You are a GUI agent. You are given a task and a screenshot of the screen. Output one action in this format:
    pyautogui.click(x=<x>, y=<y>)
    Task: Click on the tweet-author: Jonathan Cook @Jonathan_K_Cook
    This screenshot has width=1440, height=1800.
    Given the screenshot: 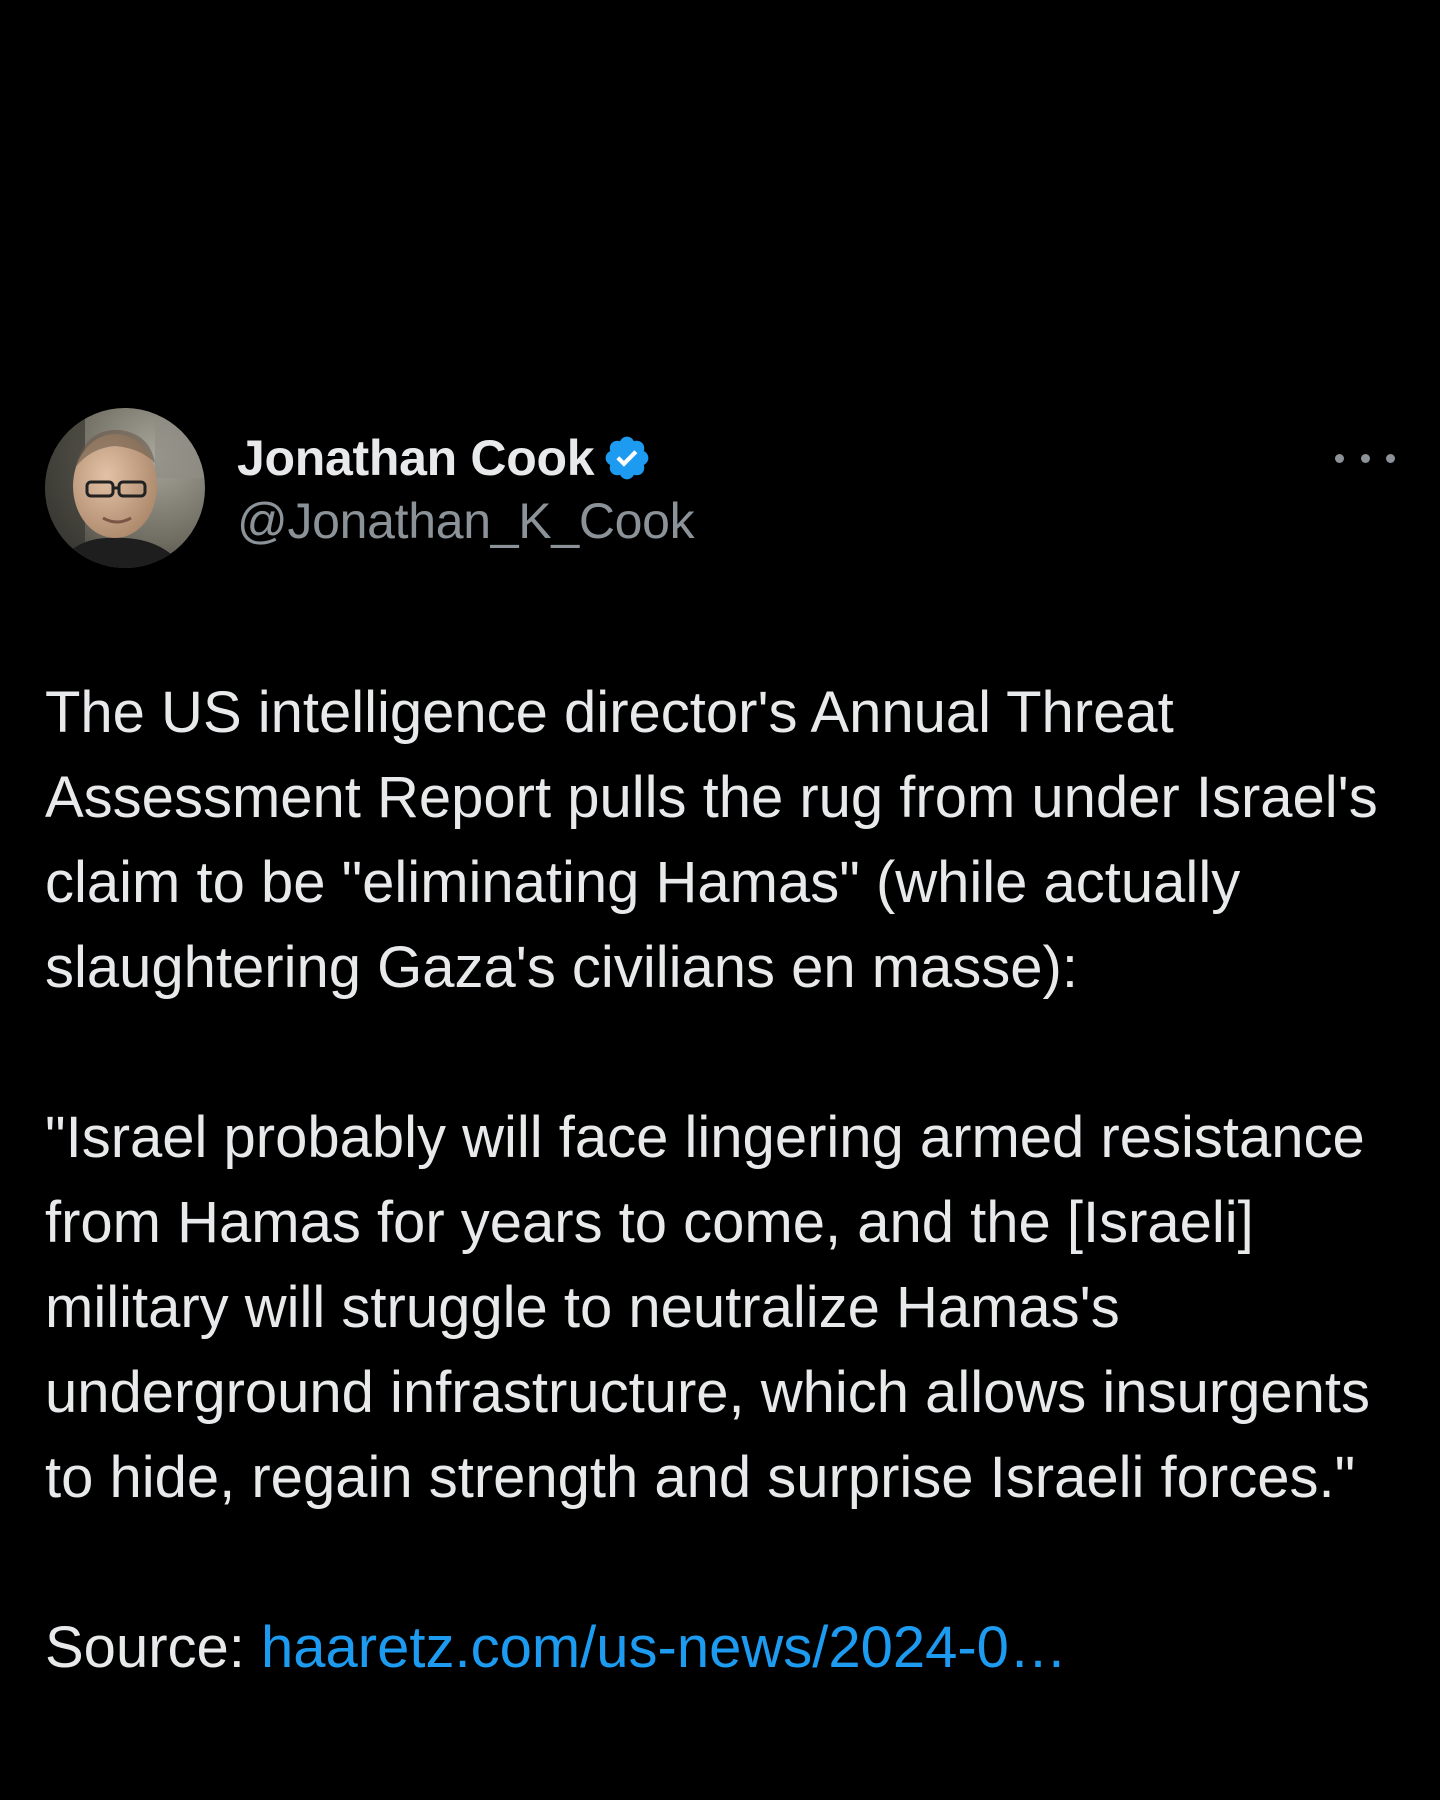 What is the action you would take?
    pyautogui.click(x=466, y=488)
    